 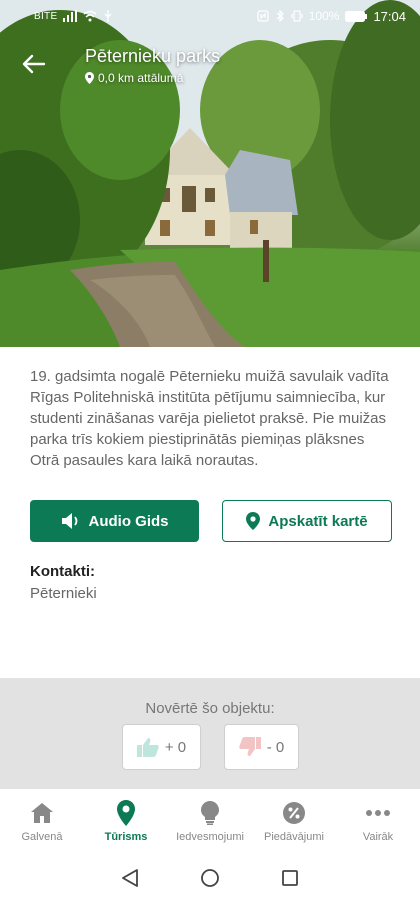 What do you see at coordinates (297, 16) in the screenshot?
I see `vibrate-icon` at bounding box center [297, 16].